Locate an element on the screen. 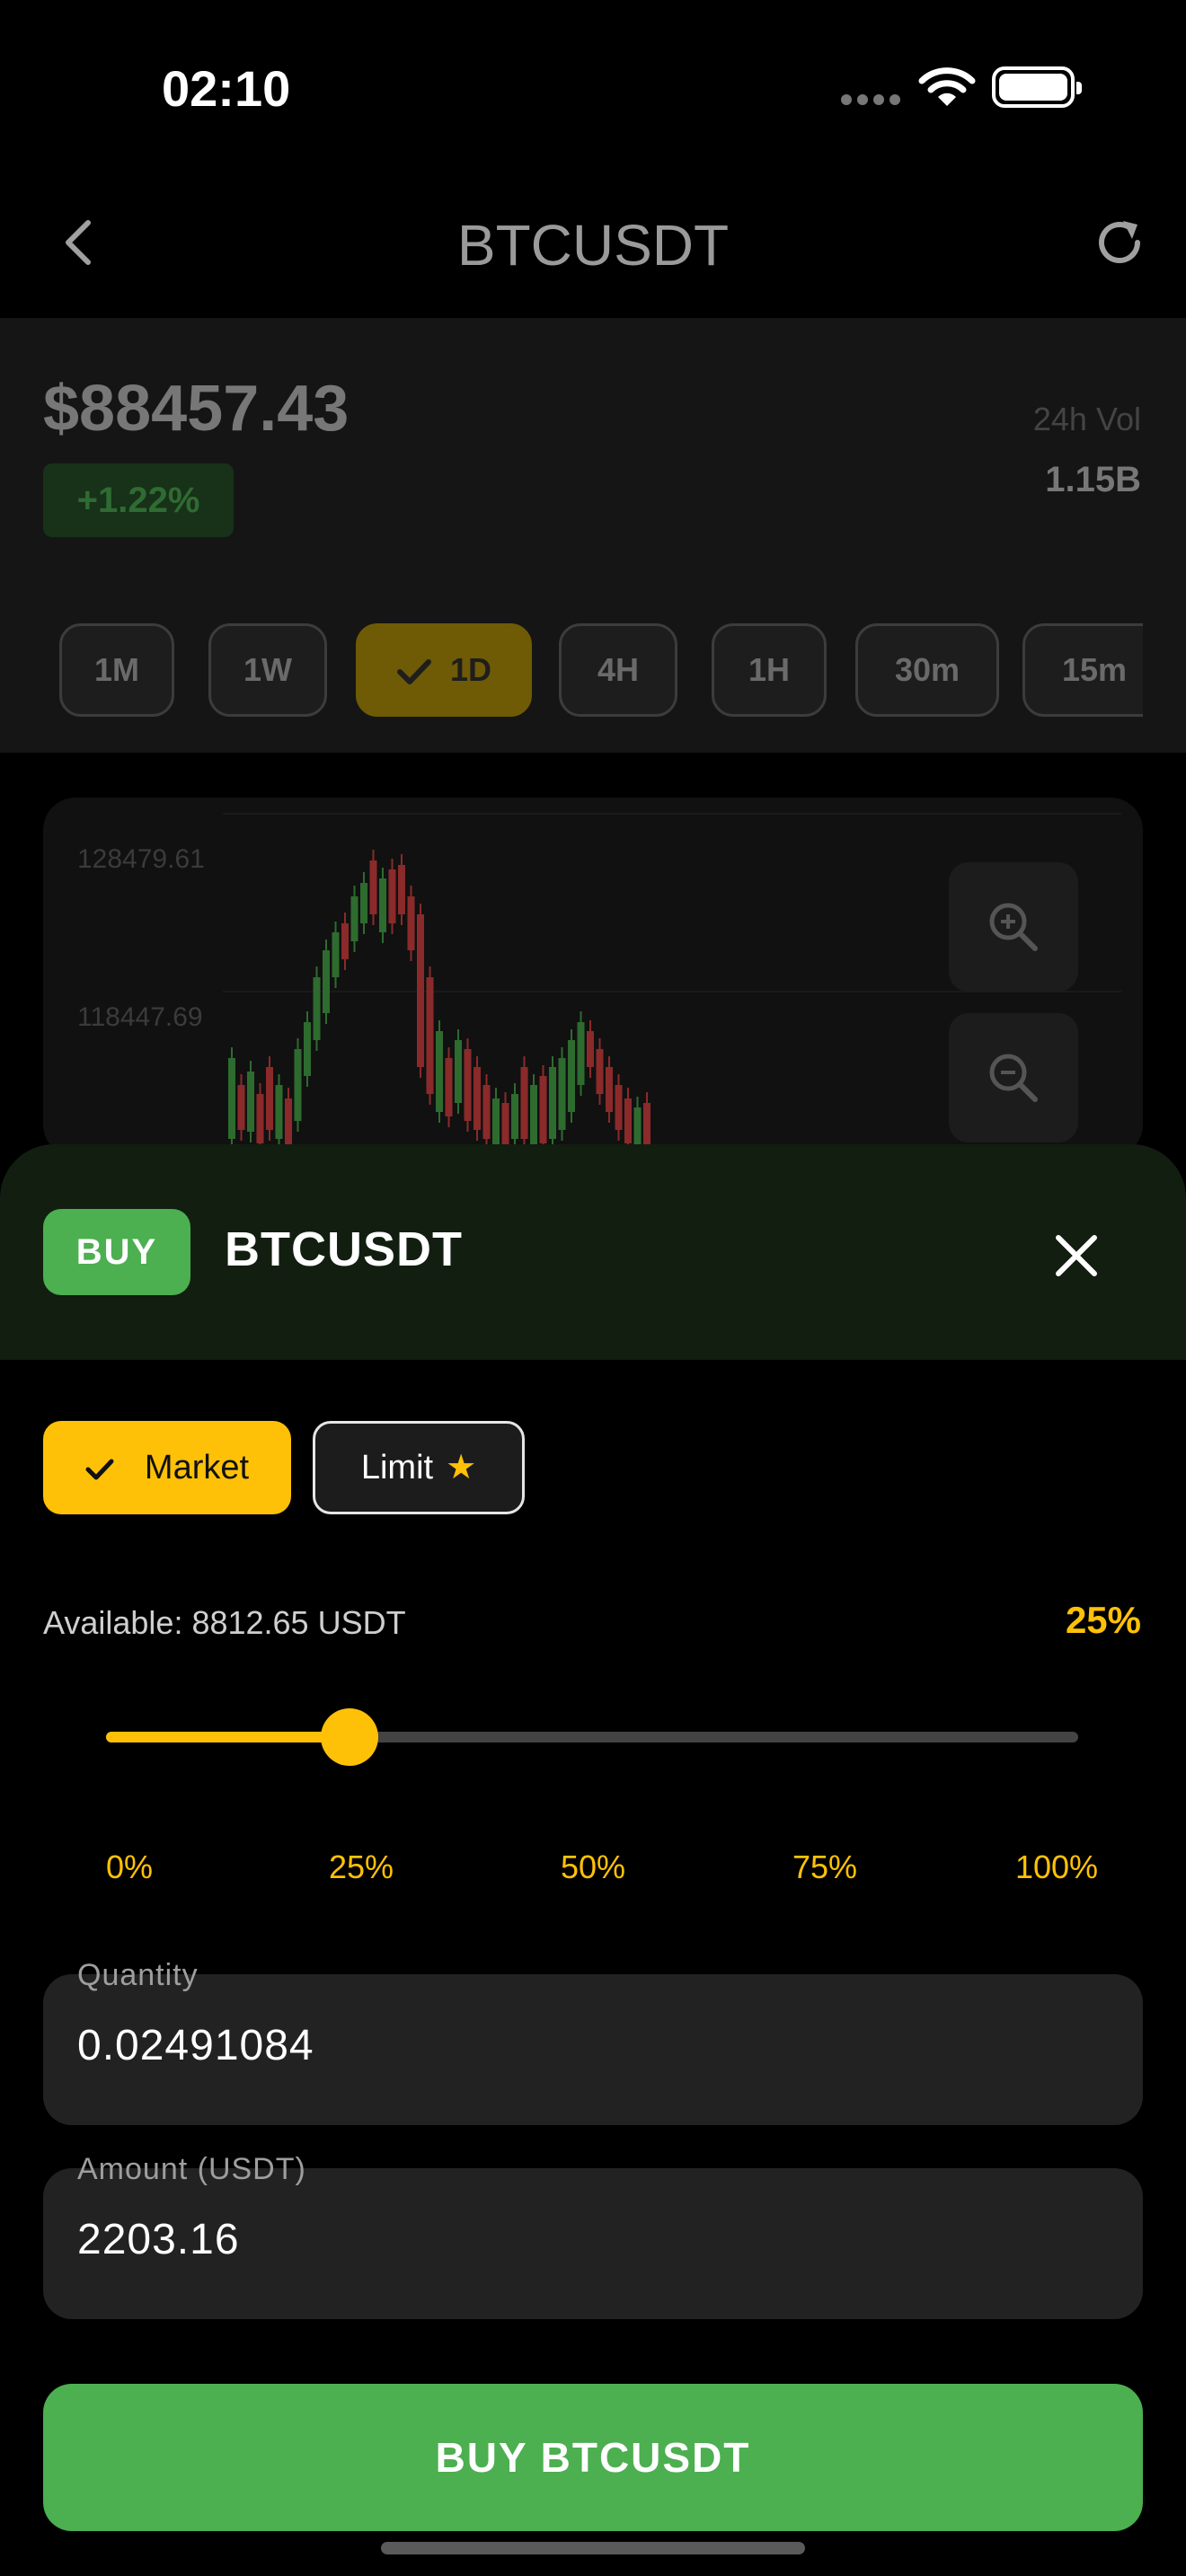 This screenshot has width=1186, height=2576. order-type-market: Market is located at coordinates (167, 1467).